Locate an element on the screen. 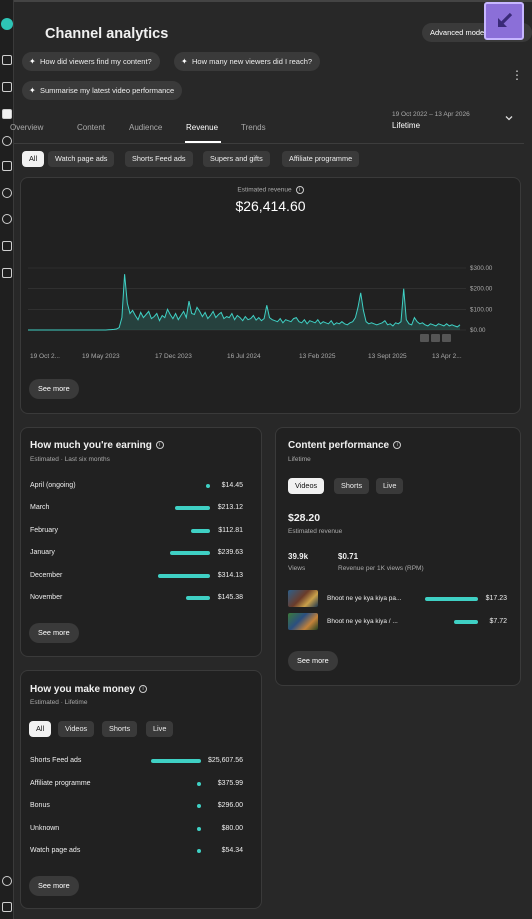 This screenshot has height=919, width=532. date-range-text: 19 Oct 2022 – 13 Apr 2026 is located at coordinates (431, 114).